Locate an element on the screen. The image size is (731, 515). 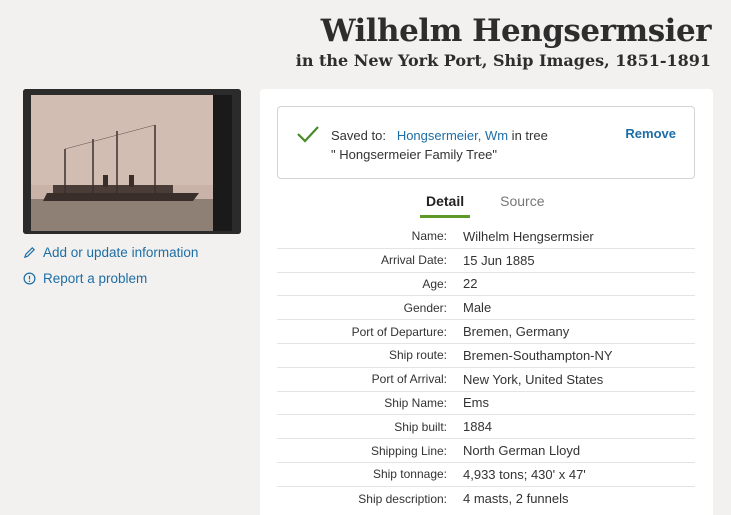
detail-value: 4,933 tons; 430' x 47' is located at coordinates (524, 474).